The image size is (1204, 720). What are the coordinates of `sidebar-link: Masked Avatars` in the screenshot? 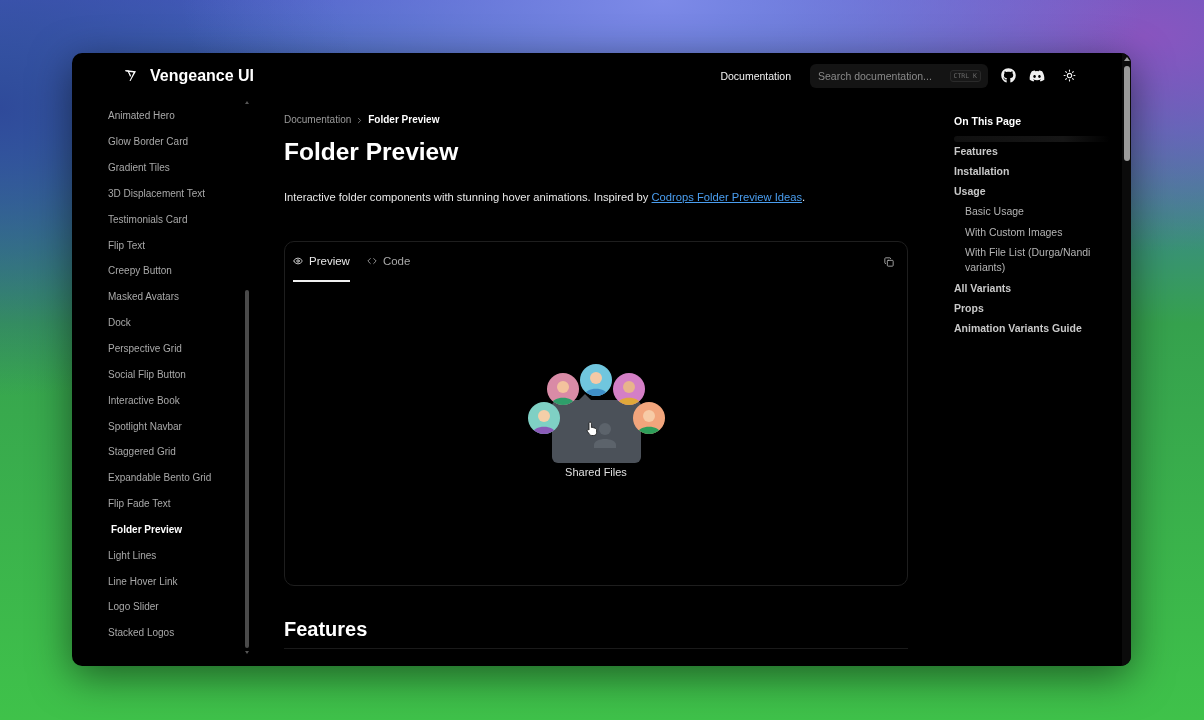 It's located at (172, 296).